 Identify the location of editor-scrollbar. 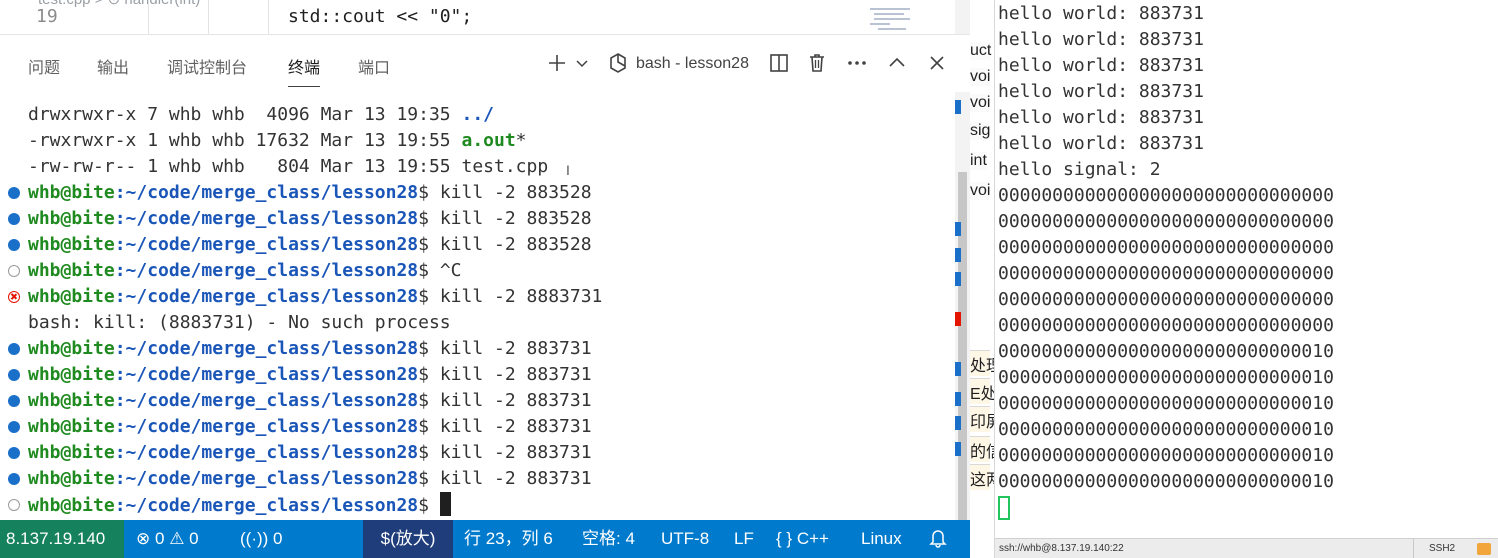
(962, 17).